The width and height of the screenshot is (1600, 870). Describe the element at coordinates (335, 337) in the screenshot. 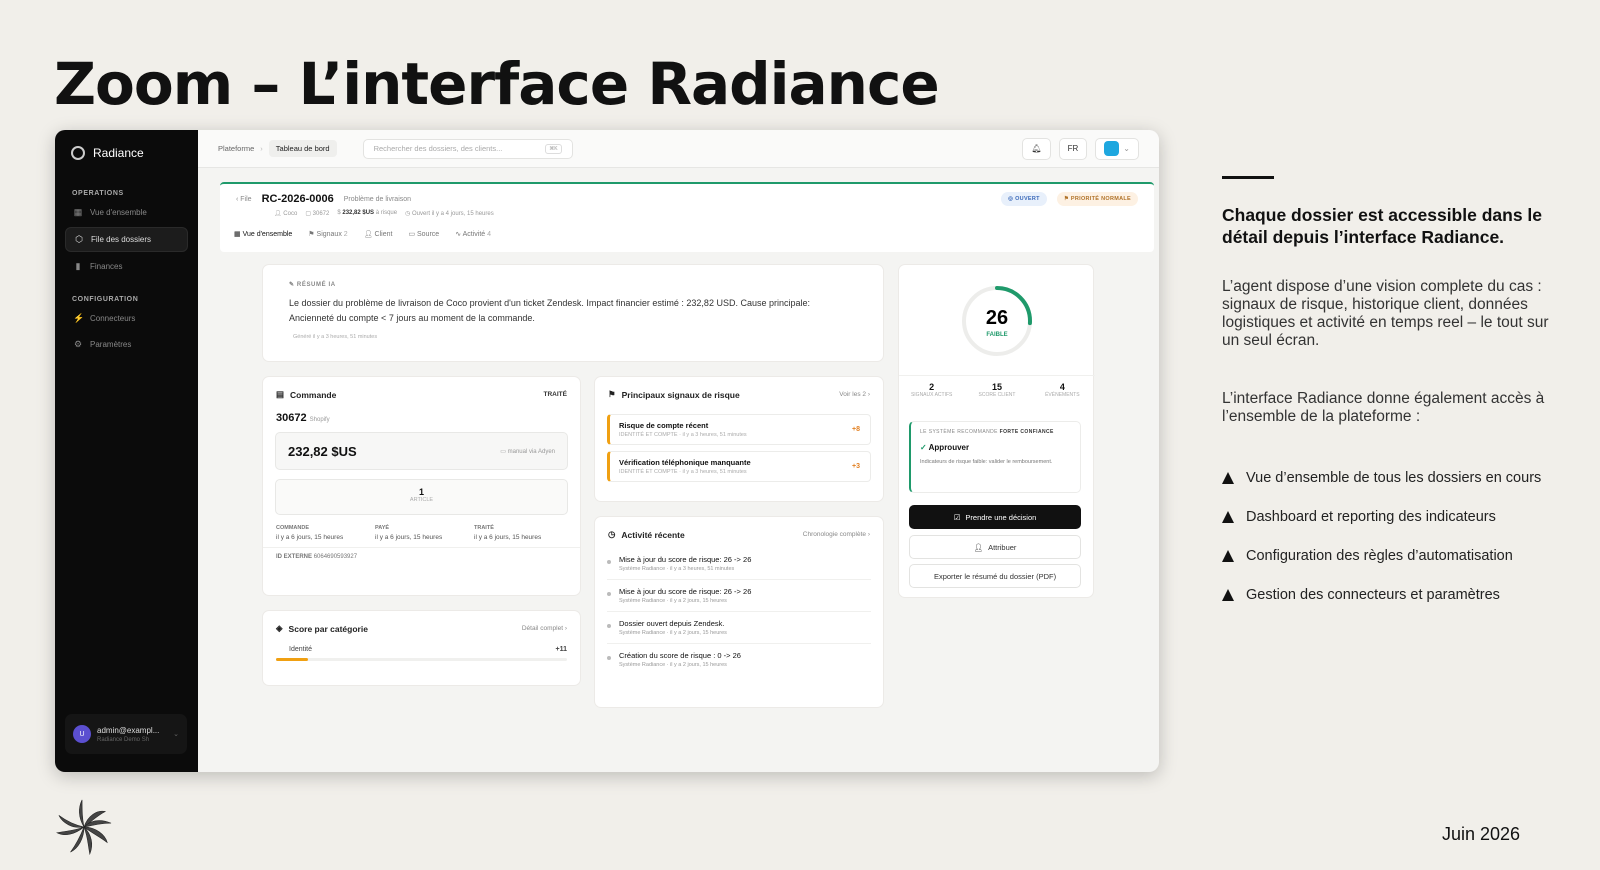

I see `ai-generated-time: Généré il y a 3 heures, 51 minutes` at that location.